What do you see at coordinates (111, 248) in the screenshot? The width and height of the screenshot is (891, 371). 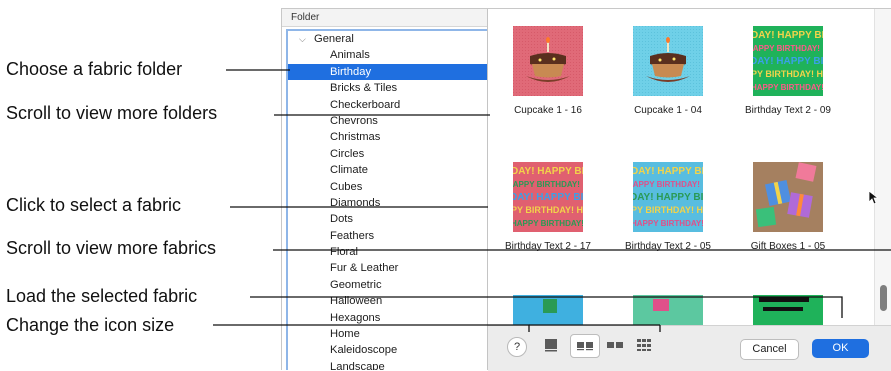 I see `callout-scroll-fabrics: Scroll to view more fabrics` at bounding box center [111, 248].